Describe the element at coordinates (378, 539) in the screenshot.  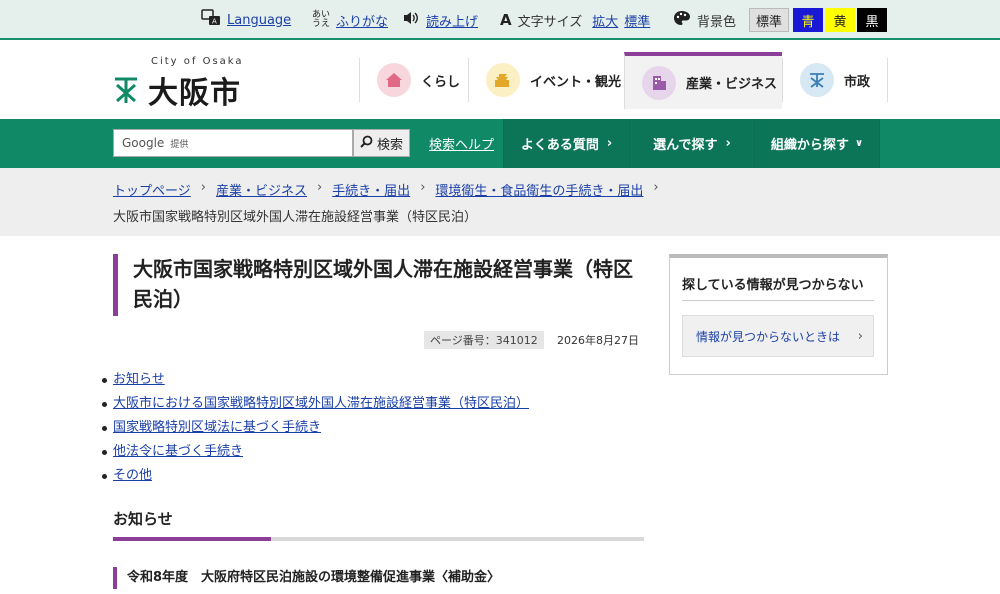
I see `section-divider` at that location.